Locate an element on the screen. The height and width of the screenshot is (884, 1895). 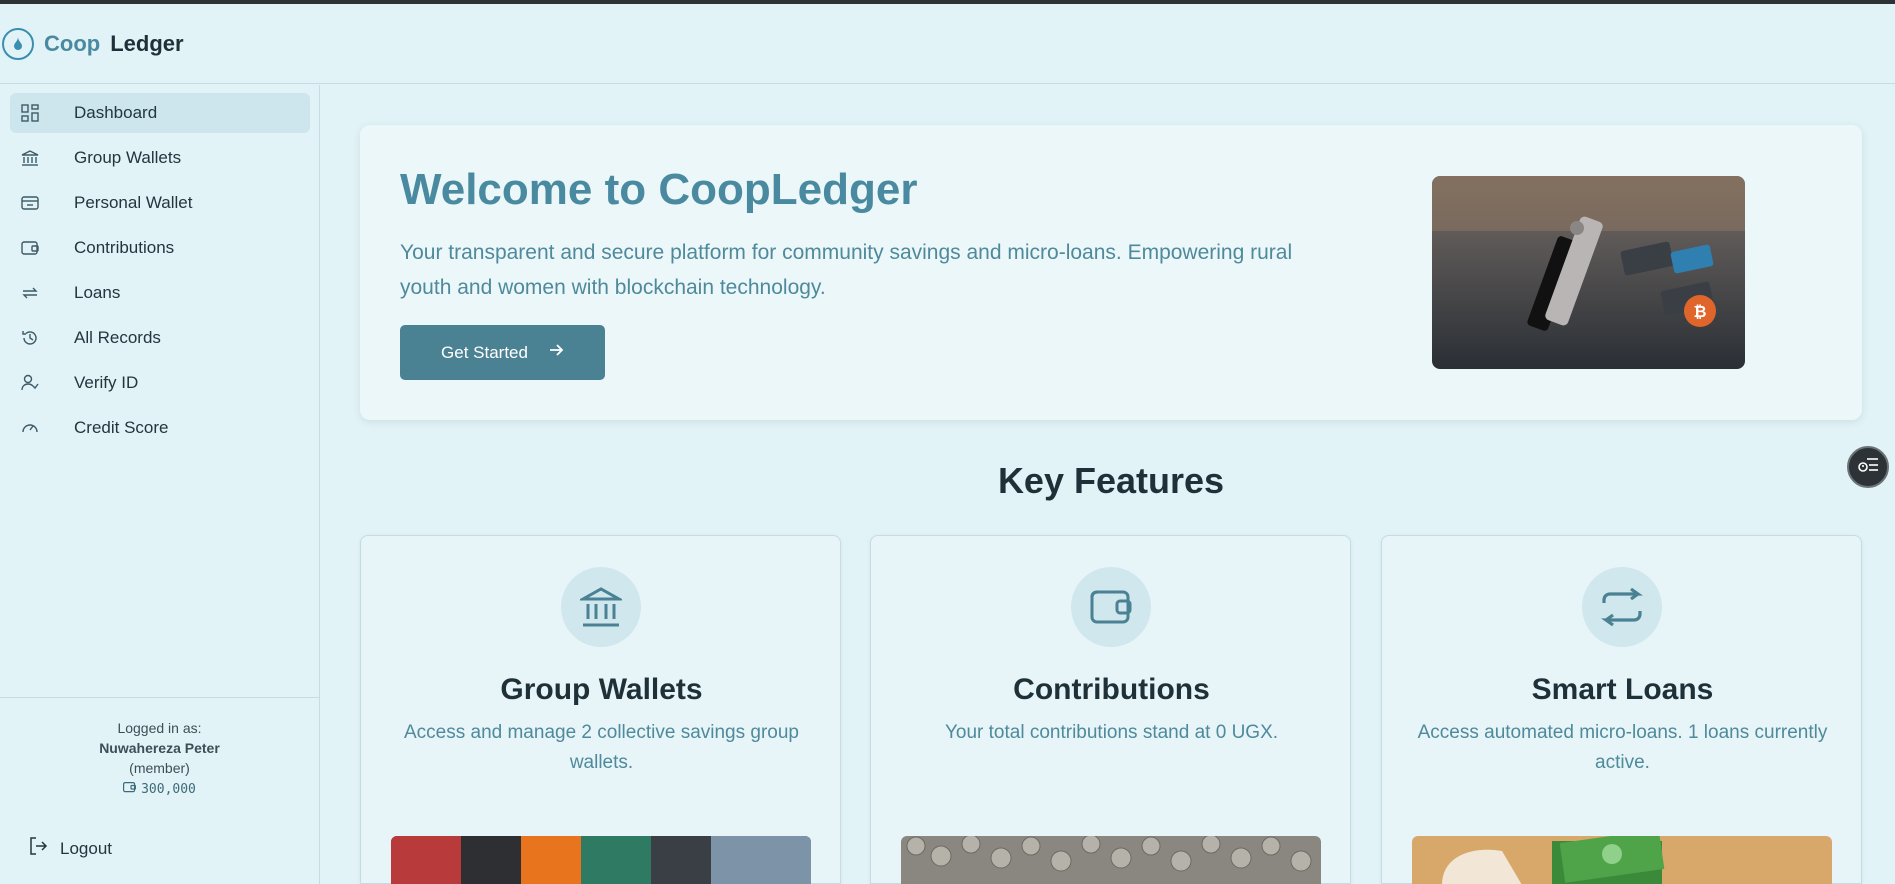
logout-button: Logout is located at coordinates (70, 848).